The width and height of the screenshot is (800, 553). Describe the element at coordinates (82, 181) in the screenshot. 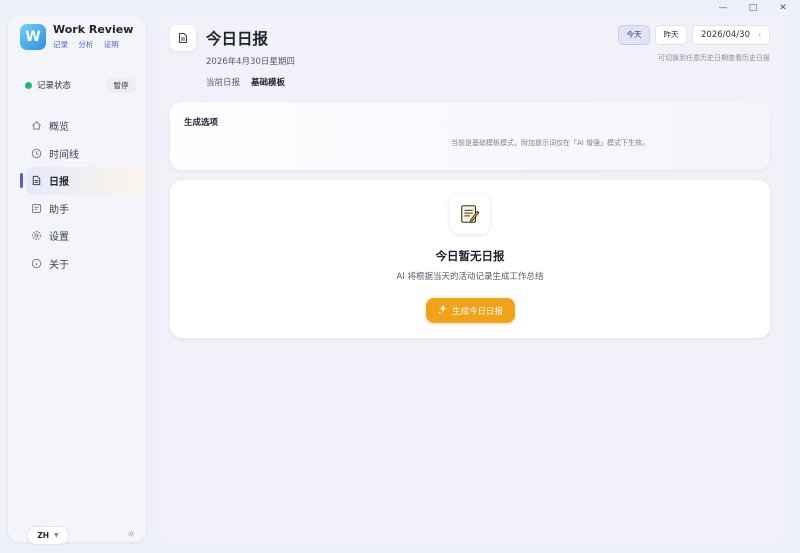

I see `sidebar-item-daily-report: 日报` at that location.